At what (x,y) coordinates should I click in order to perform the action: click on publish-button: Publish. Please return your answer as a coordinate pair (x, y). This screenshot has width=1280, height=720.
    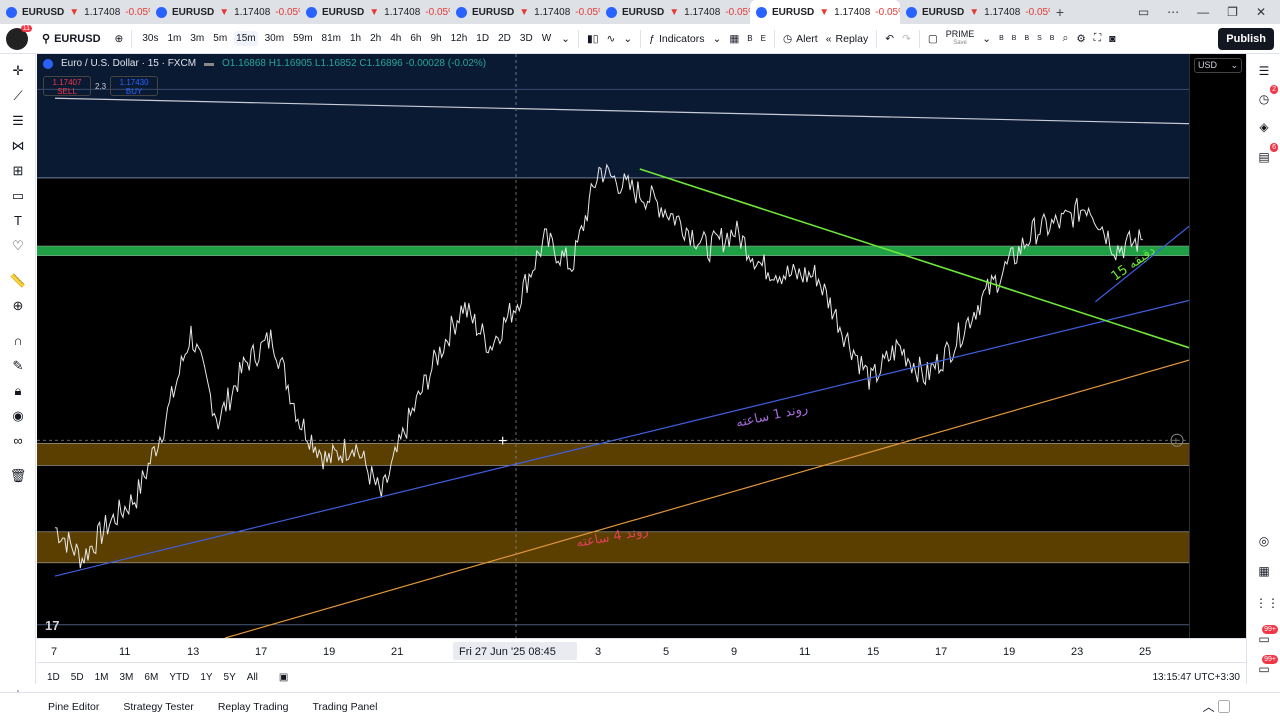
    Looking at the image, I should click on (1246, 38).